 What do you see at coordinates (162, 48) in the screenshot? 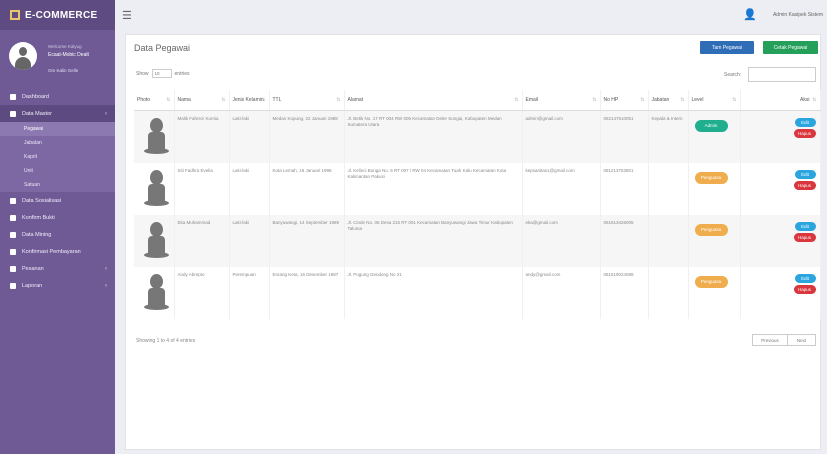
I see `page-title: Data Pegawai` at bounding box center [162, 48].